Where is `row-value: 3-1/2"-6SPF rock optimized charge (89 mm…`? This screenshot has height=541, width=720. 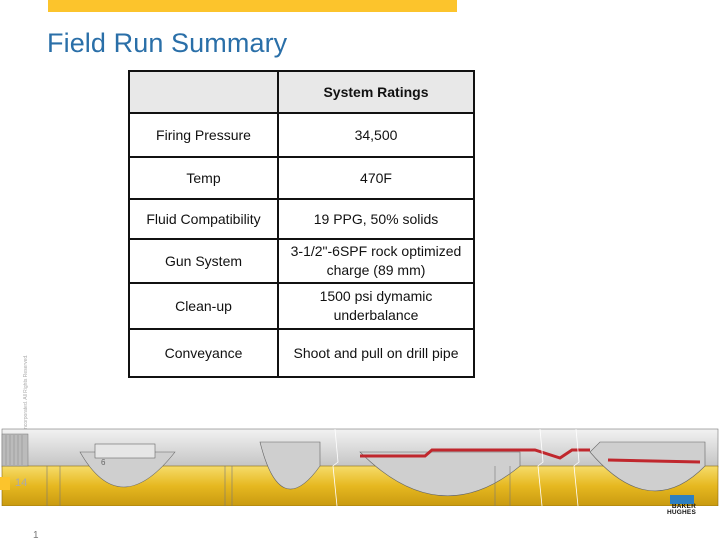 row-value: 3-1/2"-6SPF rock optimized charge (89 mm… is located at coordinates (376, 261).